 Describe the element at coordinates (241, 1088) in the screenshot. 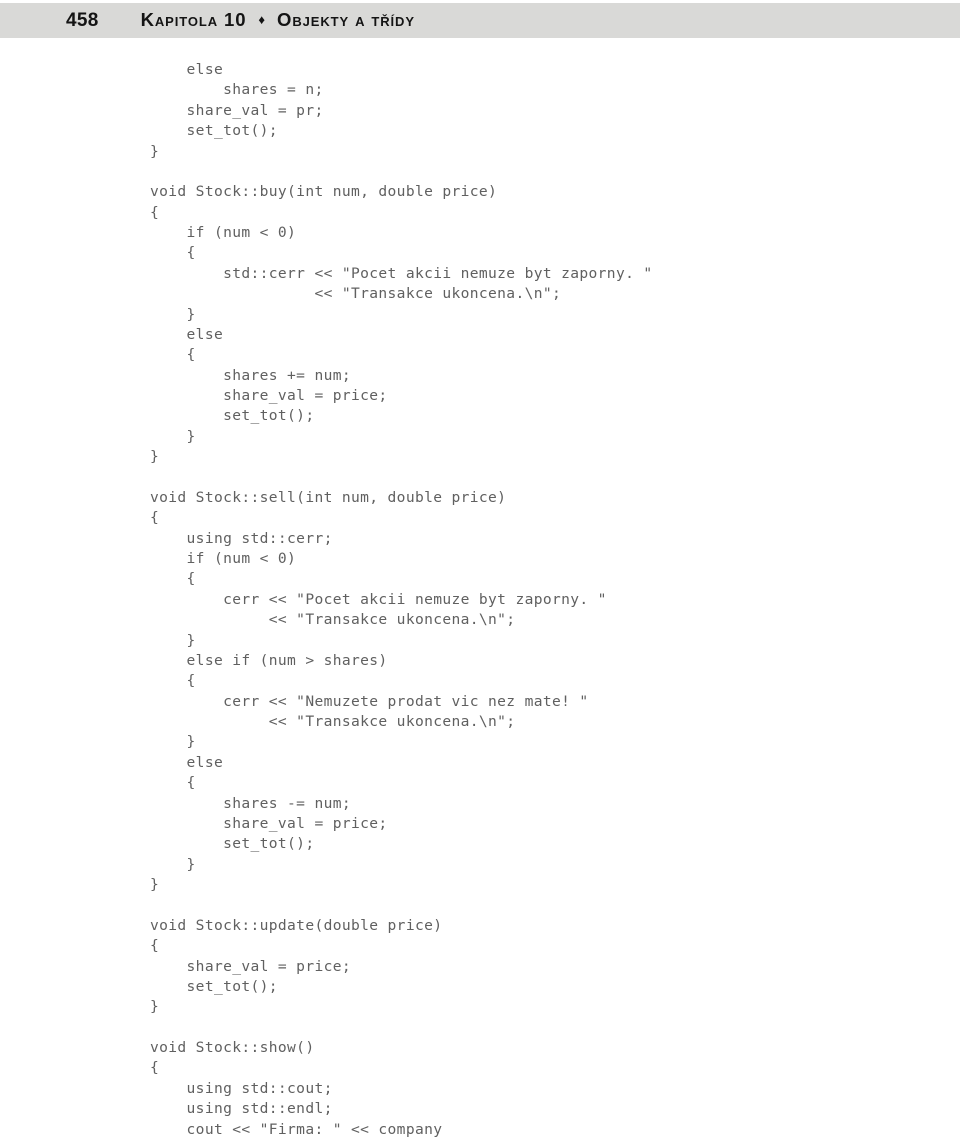

I see `code-line: using std::cout;` at that location.